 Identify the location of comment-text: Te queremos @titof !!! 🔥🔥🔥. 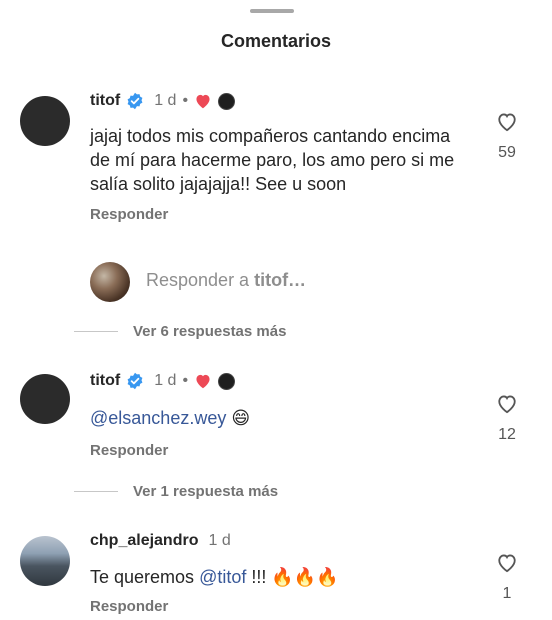
(214, 577).